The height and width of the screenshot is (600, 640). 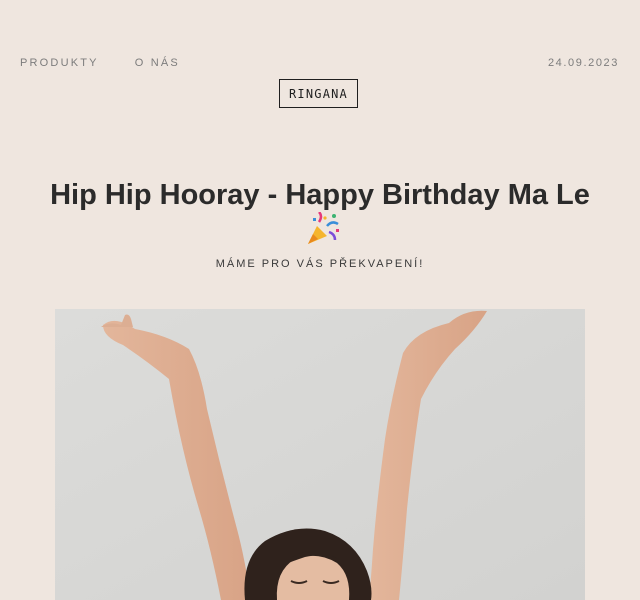 What do you see at coordinates (323, 228) in the screenshot?
I see `party-popper-icon` at bounding box center [323, 228].